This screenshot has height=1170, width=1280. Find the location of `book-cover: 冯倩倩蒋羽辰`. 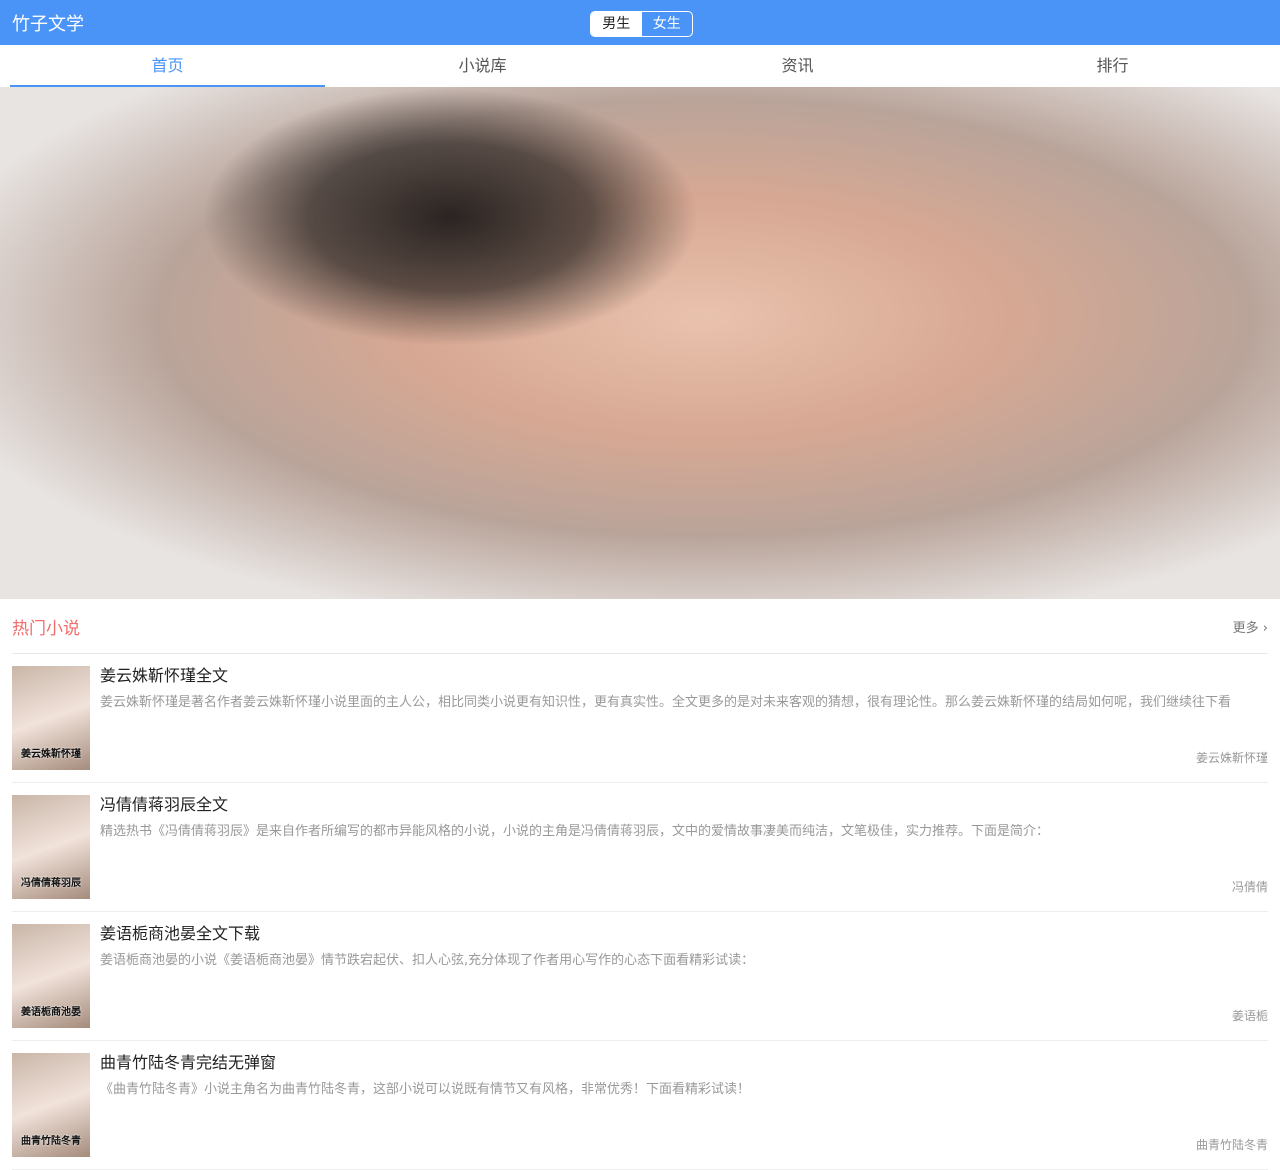

book-cover: 冯倩倩蒋羽辰 is located at coordinates (51, 847).